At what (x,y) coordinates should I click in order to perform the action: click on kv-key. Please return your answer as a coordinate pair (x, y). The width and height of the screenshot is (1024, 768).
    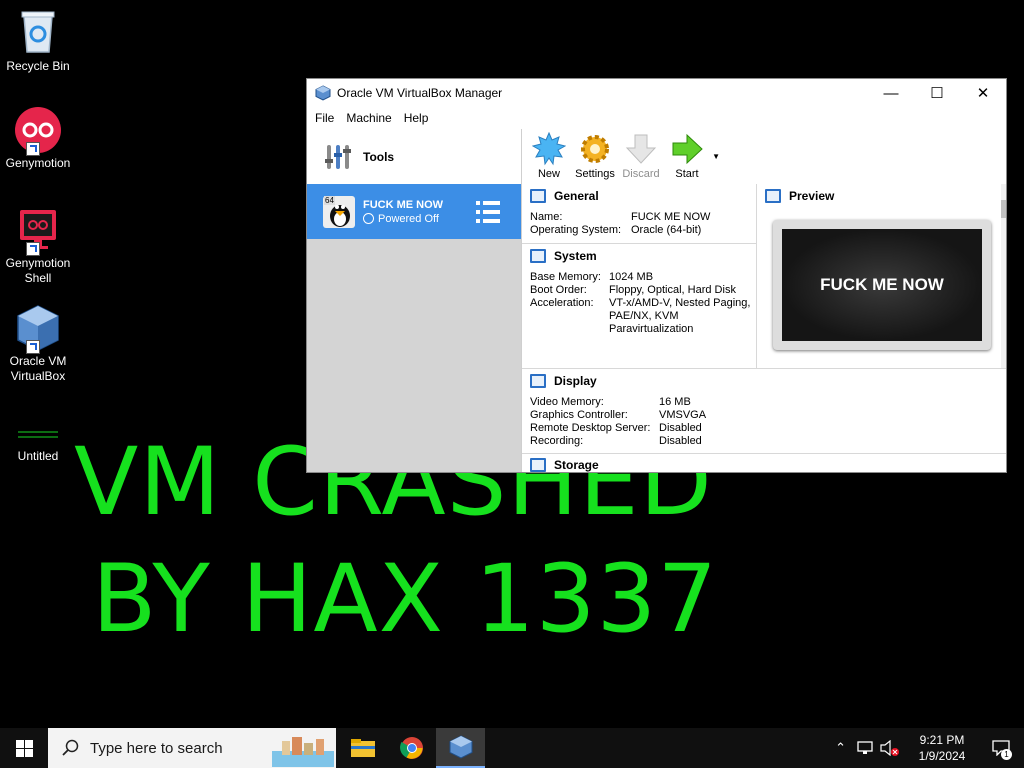
    Looking at the image, I should click on (569, 316).